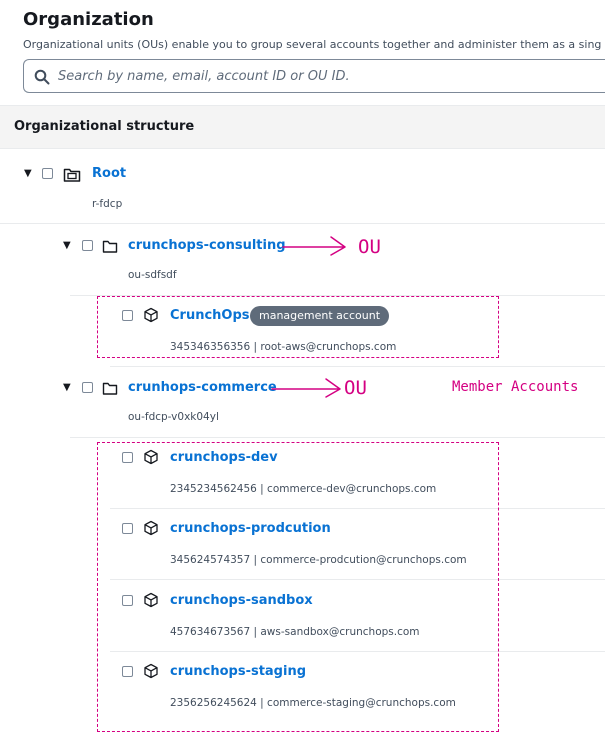 This screenshot has height=742, width=605. Describe the element at coordinates (152, 275) in the screenshot. I see `ou-id: ou-sdfsdf` at that location.